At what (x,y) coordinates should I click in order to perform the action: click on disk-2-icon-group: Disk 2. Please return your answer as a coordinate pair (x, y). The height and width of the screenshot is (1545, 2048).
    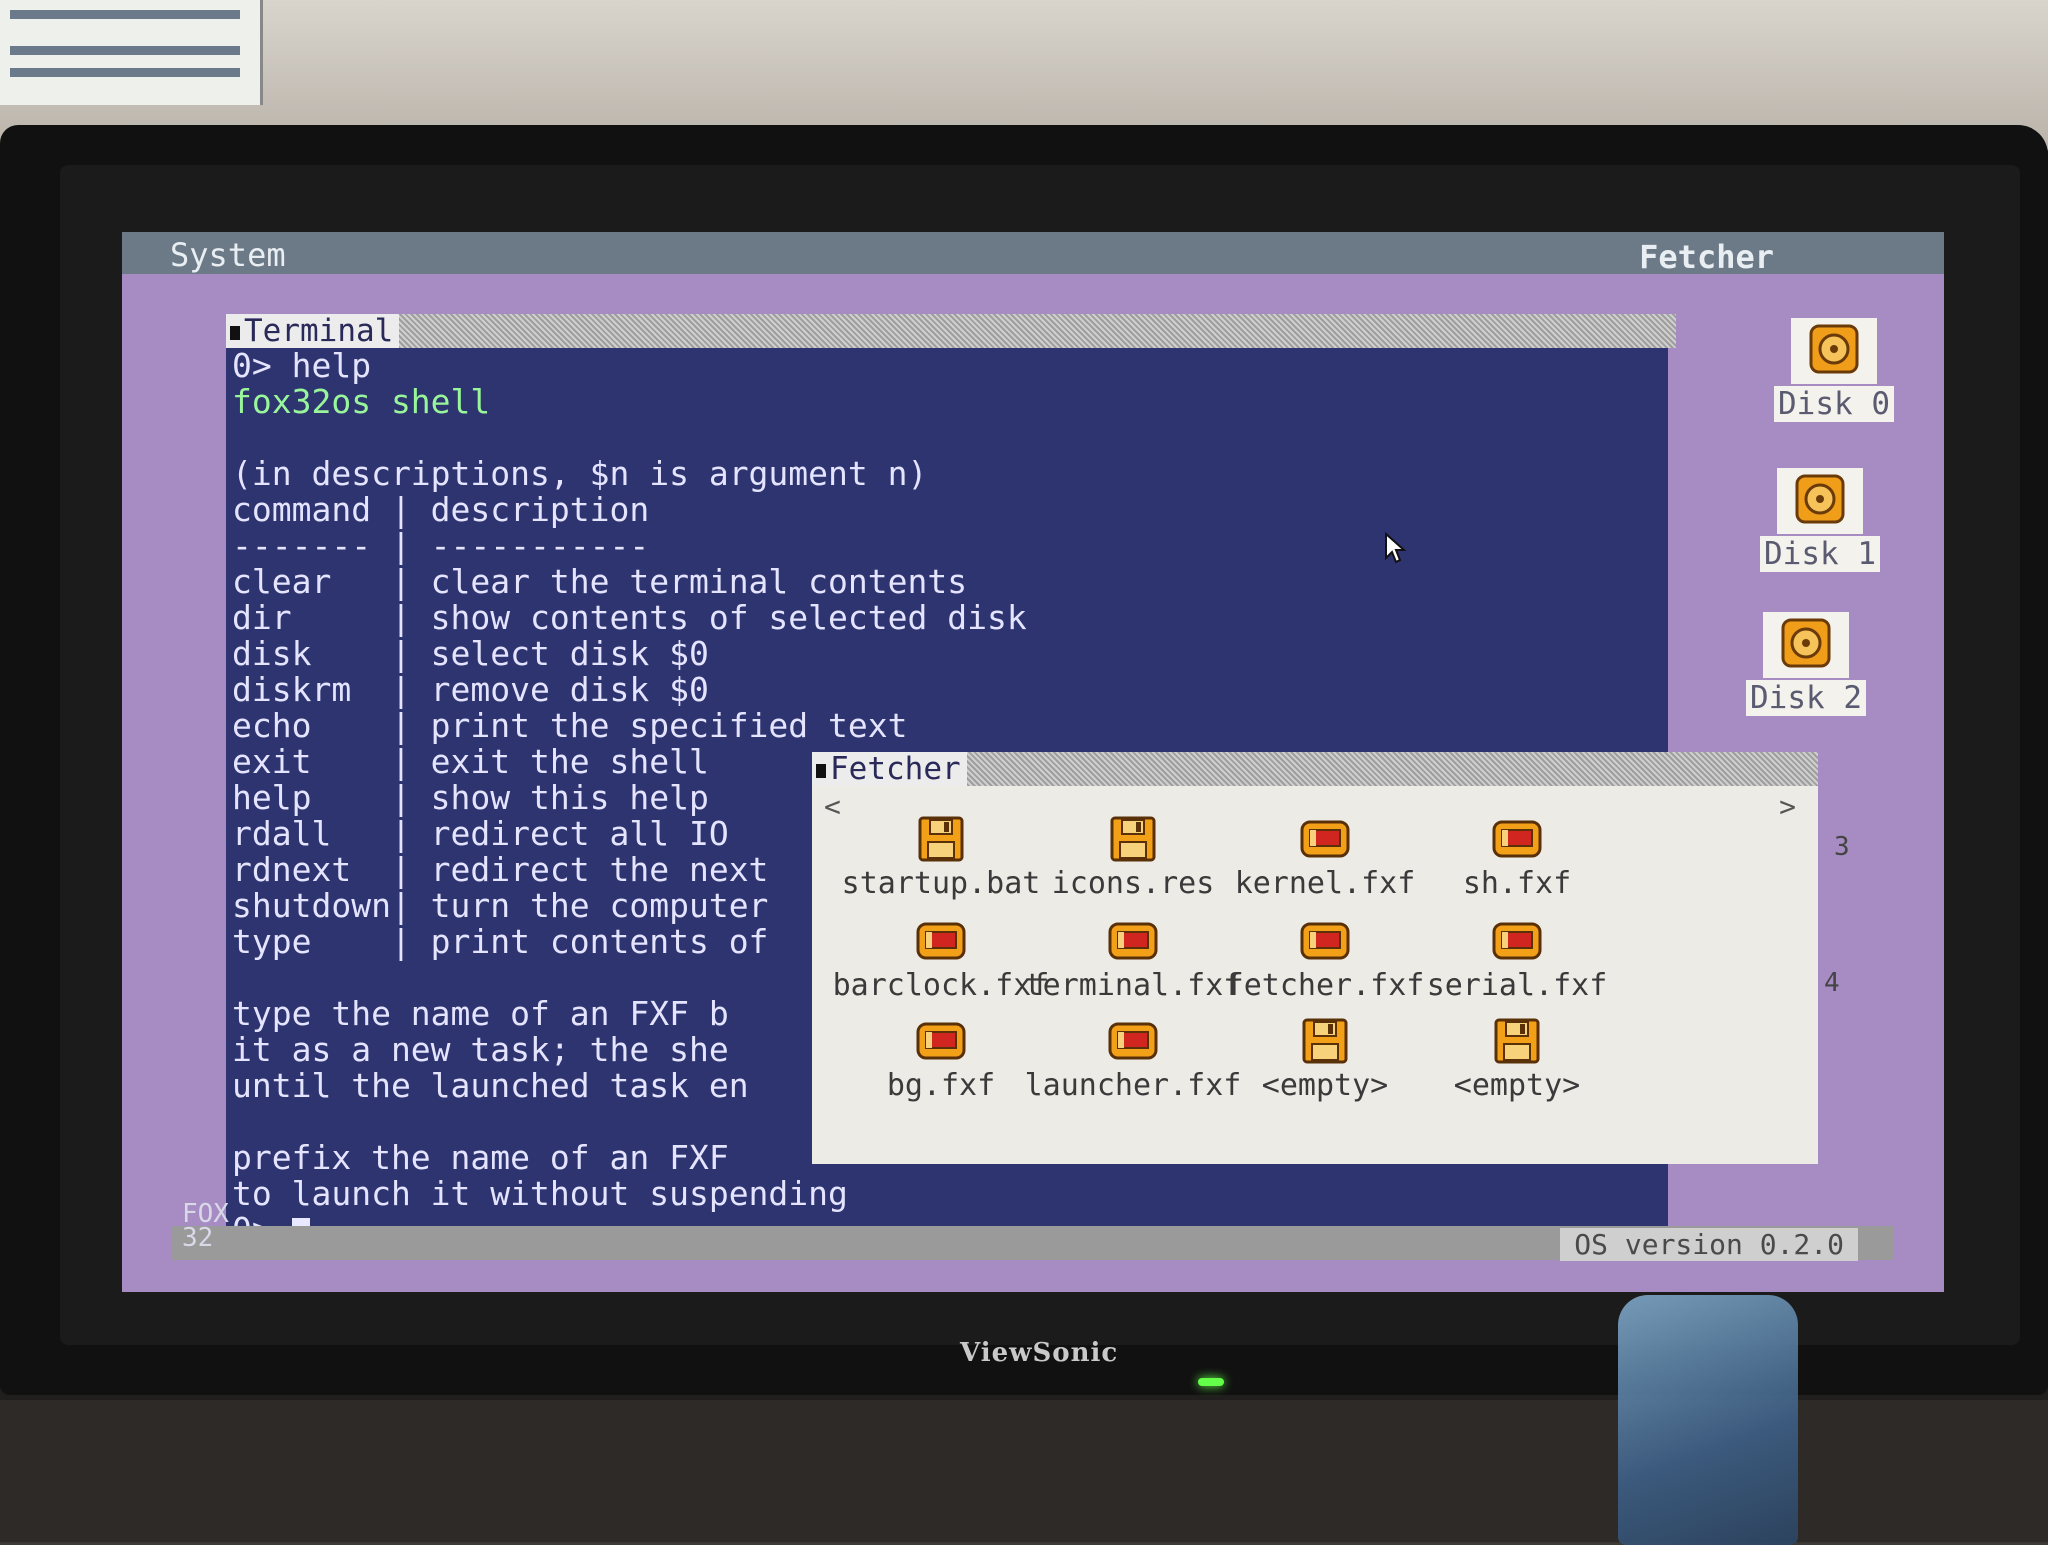
    Looking at the image, I should click on (1806, 664).